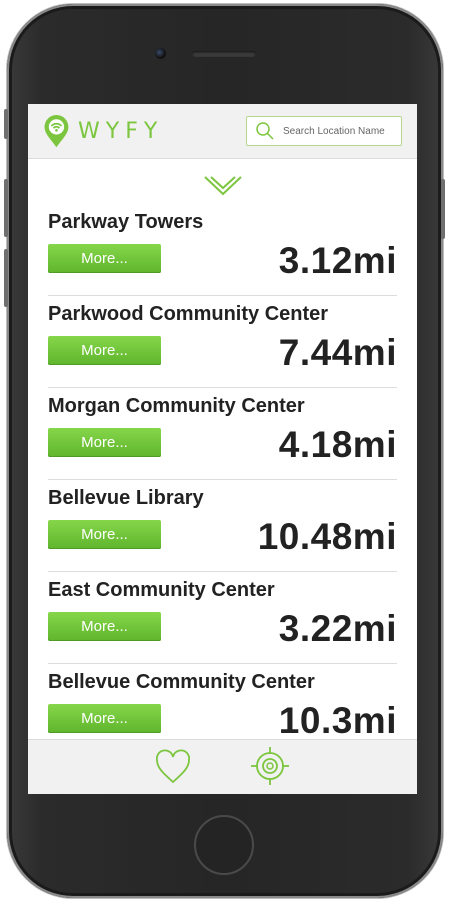 This screenshot has width=455, height=905. What do you see at coordinates (223, 186) in the screenshot?
I see `chevron-down-icon` at bounding box center [223, 186].